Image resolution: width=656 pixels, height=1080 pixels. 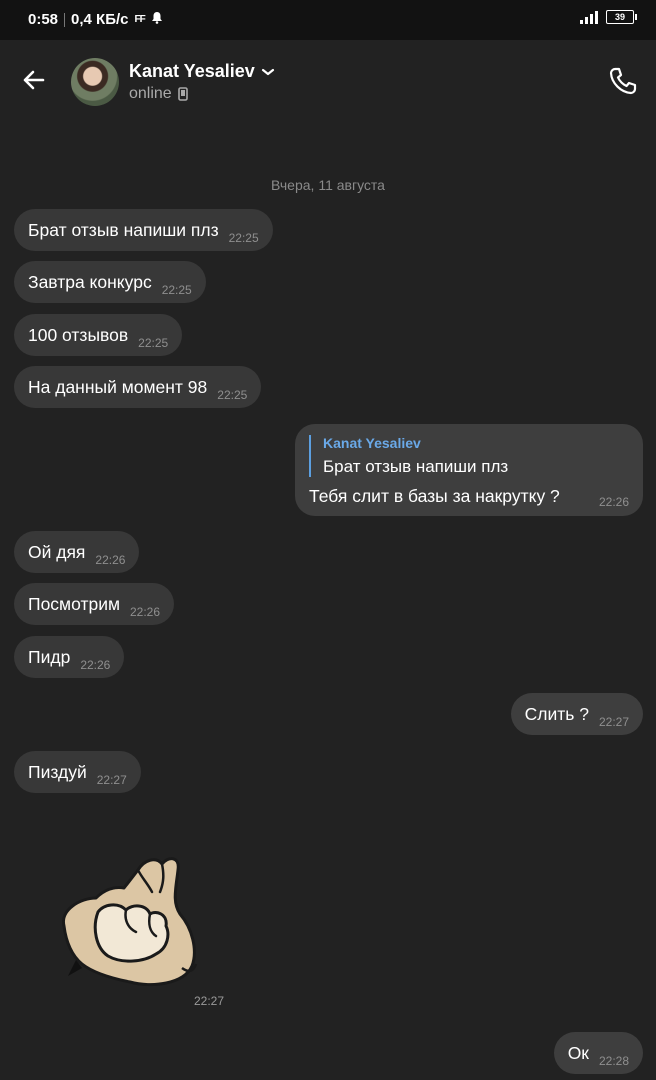 I want to click on message-bubble-outgoing: Слить ? 22:27, so click(x=576, y=714).